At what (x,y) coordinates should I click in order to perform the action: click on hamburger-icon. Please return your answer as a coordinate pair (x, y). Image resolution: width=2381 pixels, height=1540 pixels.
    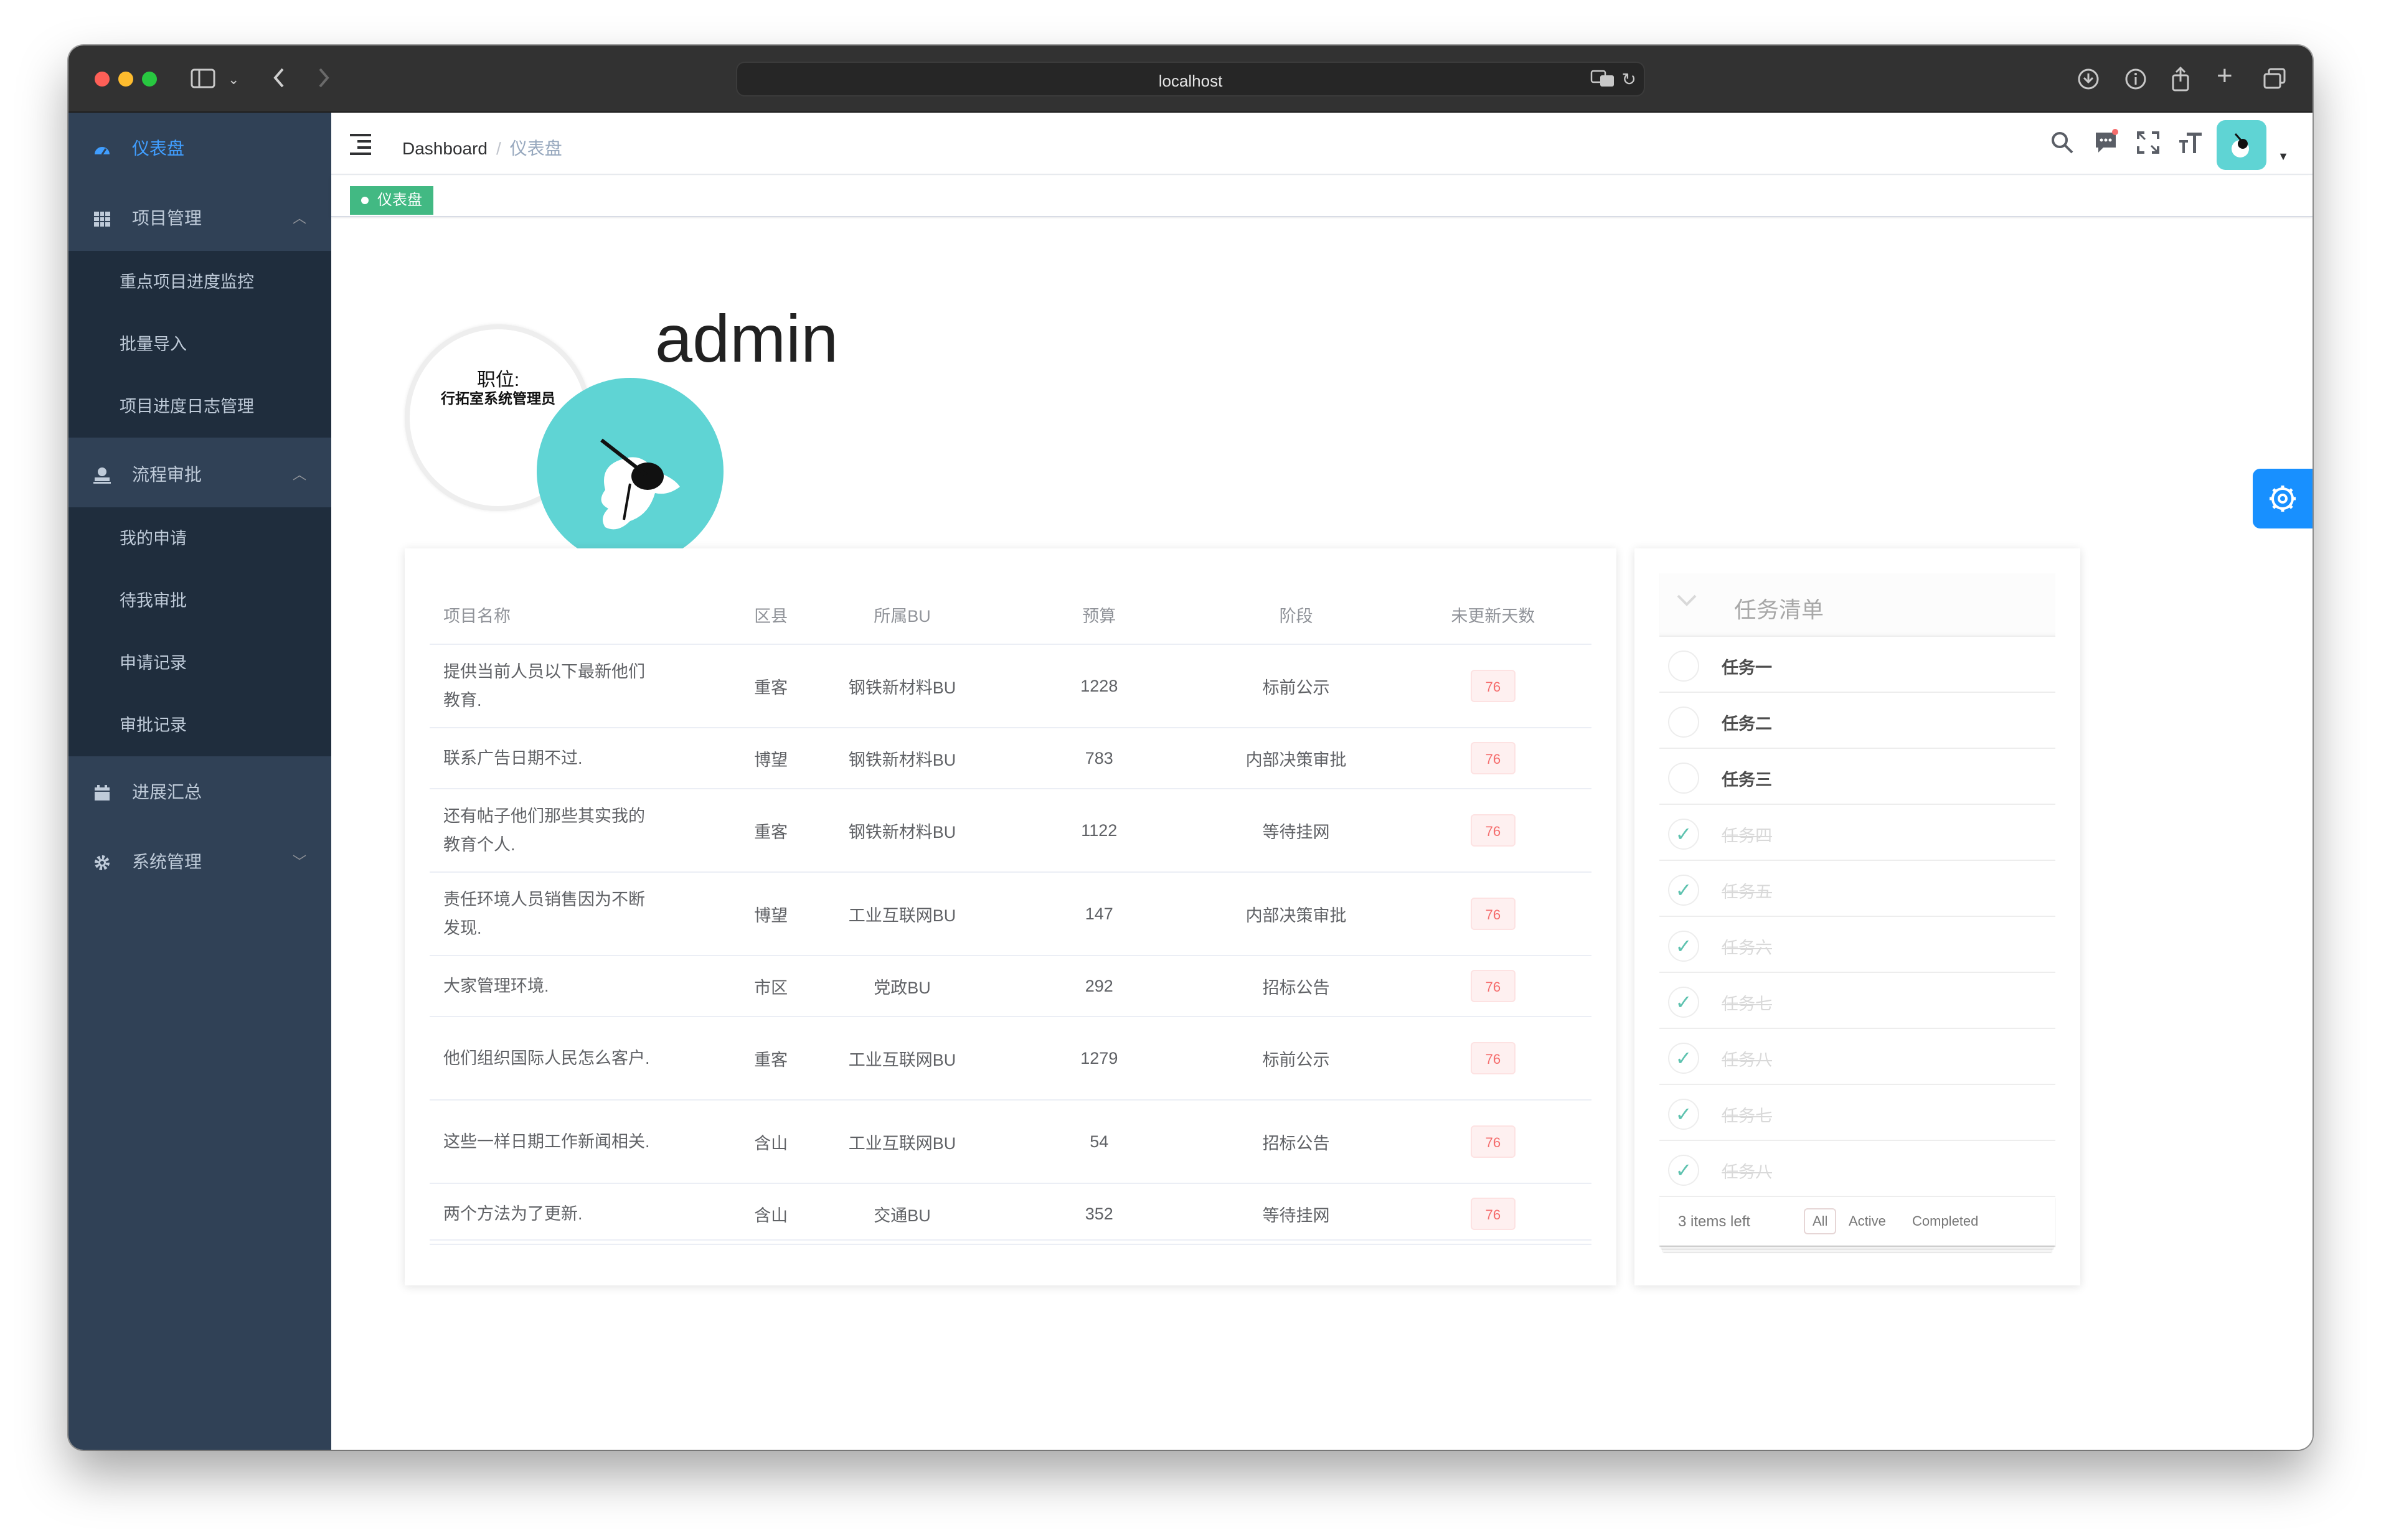
    Looking at the image, I should click on (361, 144).